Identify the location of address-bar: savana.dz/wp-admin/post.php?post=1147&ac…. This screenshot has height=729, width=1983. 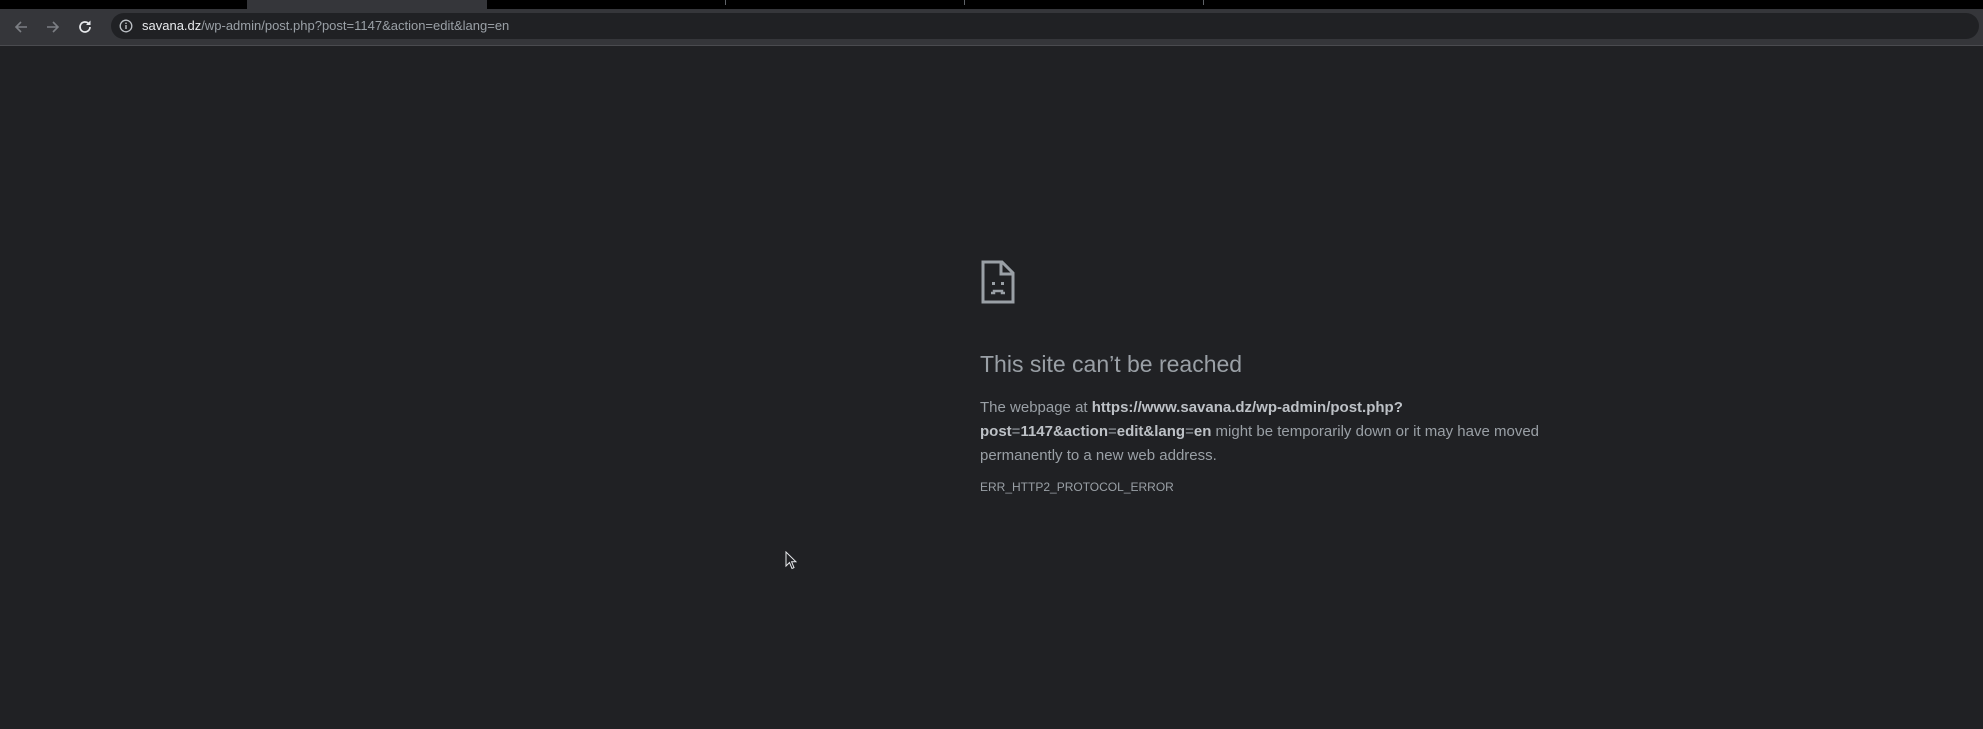
(1045, 26).